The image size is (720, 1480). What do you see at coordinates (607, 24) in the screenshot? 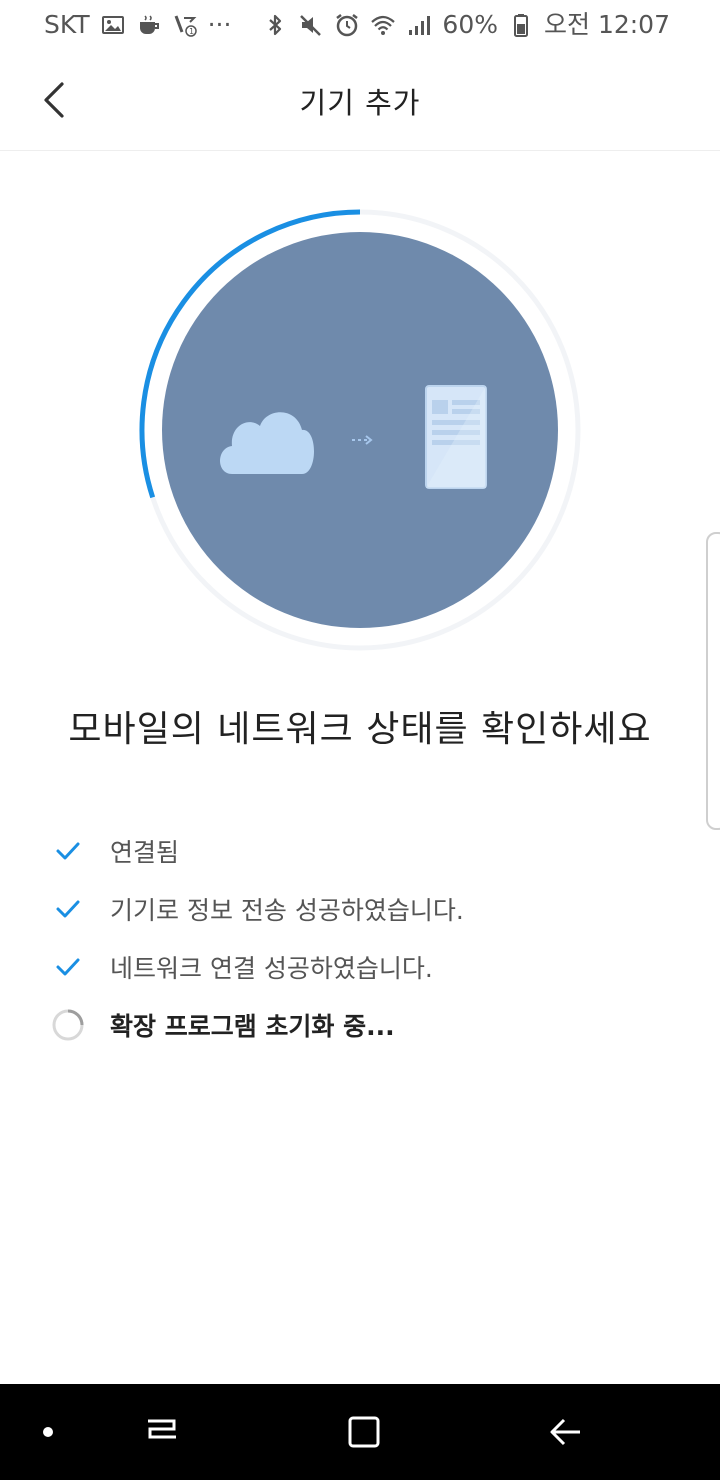
I see `clock: 오전 12:07` at bounding box center [607, 24].